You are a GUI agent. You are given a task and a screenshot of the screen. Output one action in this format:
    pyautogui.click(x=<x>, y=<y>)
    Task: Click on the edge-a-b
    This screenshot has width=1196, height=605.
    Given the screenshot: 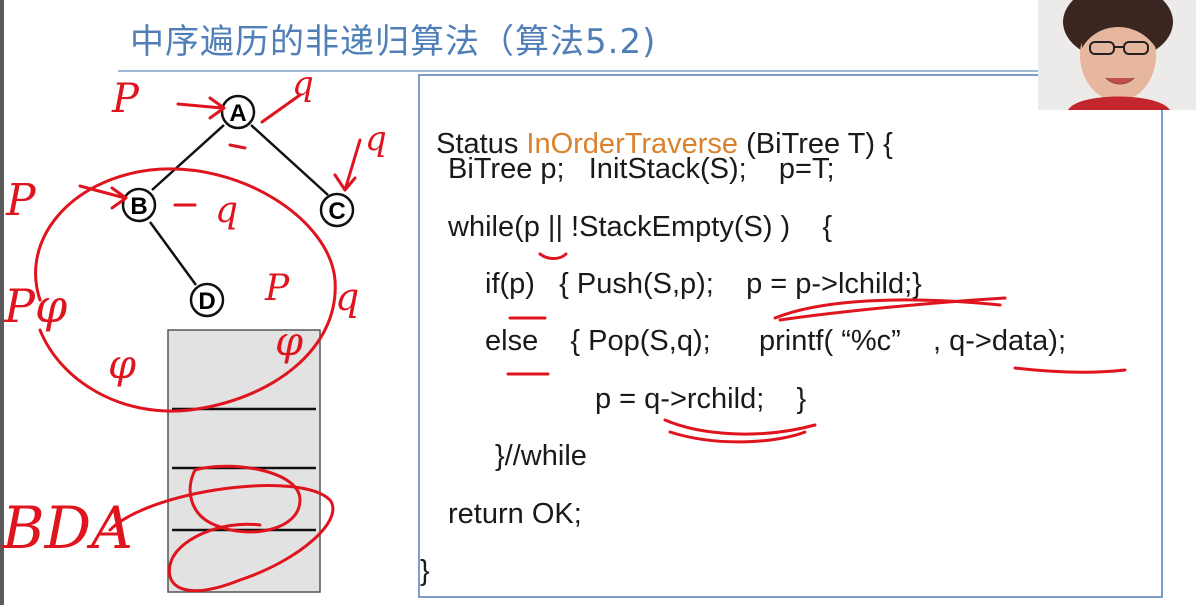 What is the action you would take?
    pyautogui.click(x=188, y=157)
    